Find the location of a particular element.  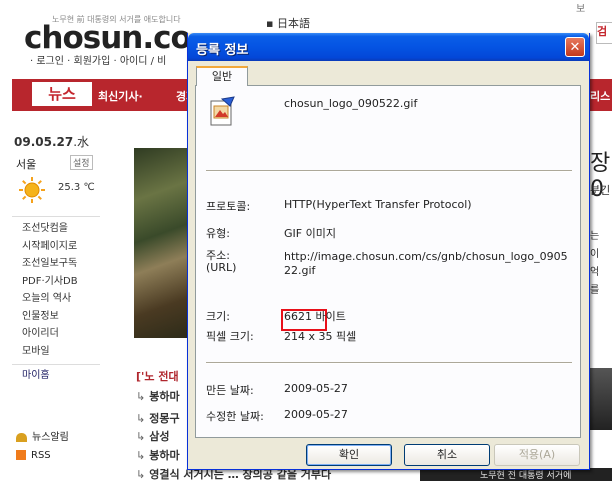

right-line: 이 is located at coordinates (595, 254).